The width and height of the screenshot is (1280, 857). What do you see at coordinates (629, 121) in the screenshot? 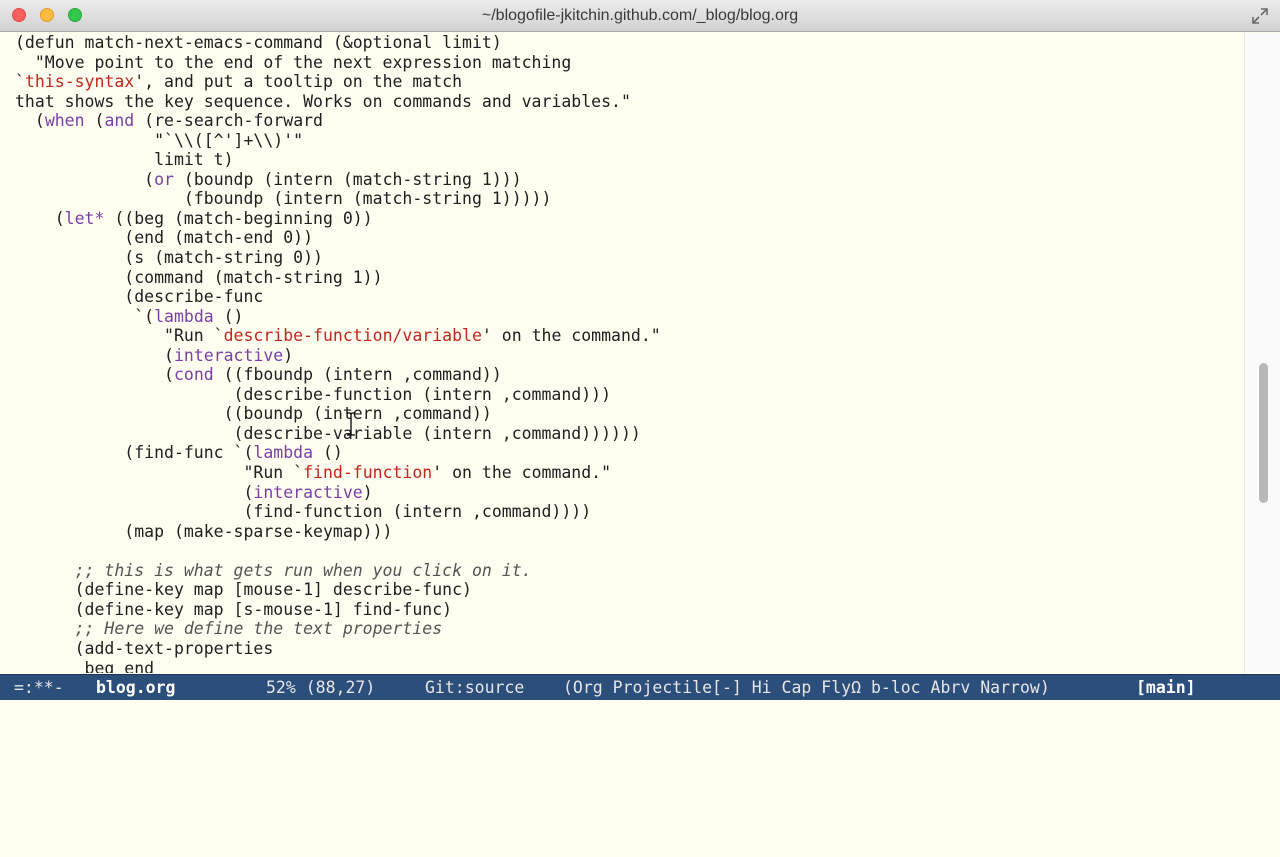
I see `code-line: (when (and (re-search-forward` at bounding box center [629, 121].